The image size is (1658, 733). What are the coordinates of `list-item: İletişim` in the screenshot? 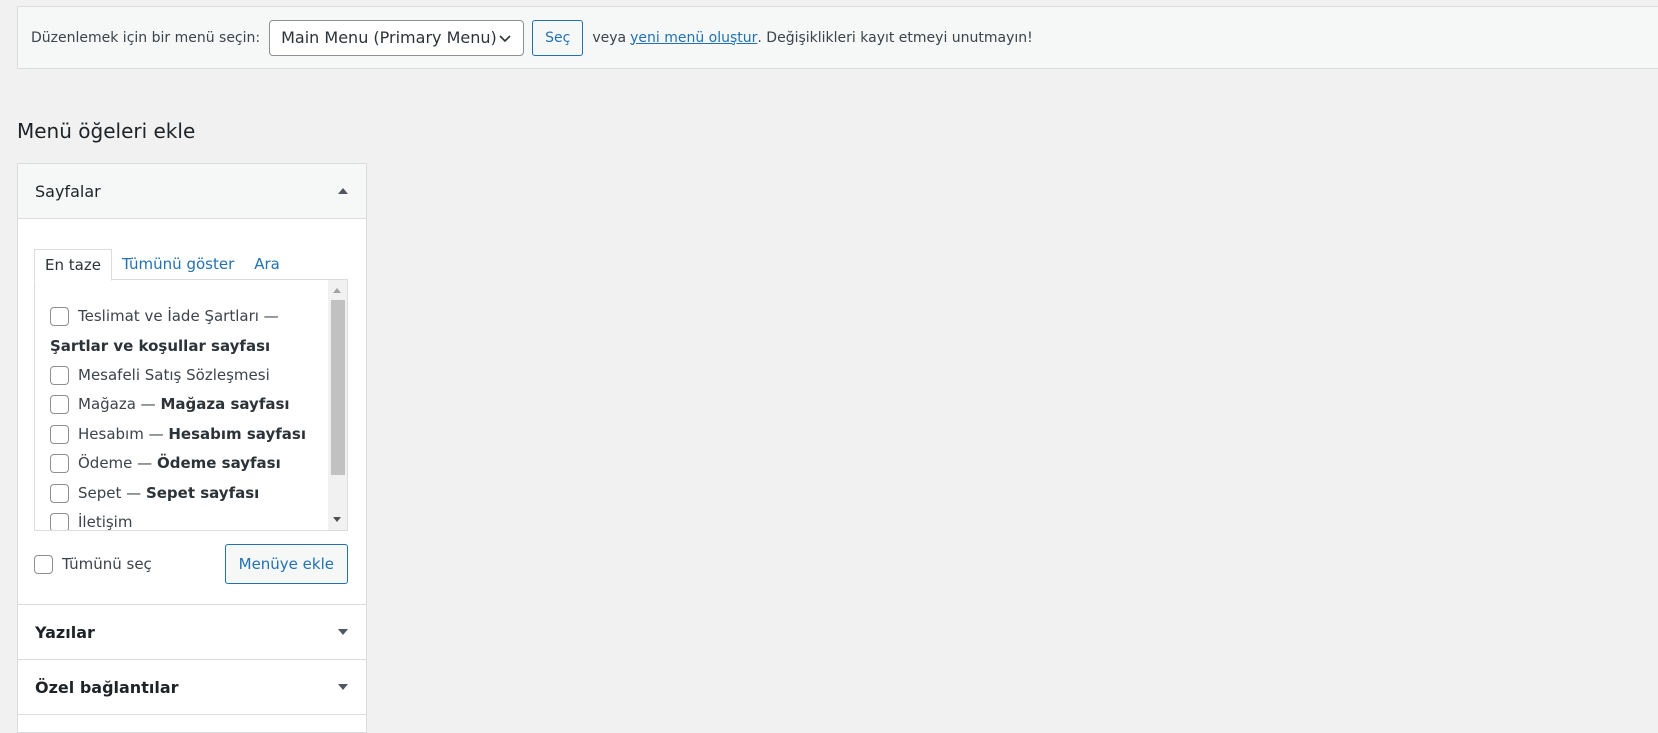 It's located at (180, 519).